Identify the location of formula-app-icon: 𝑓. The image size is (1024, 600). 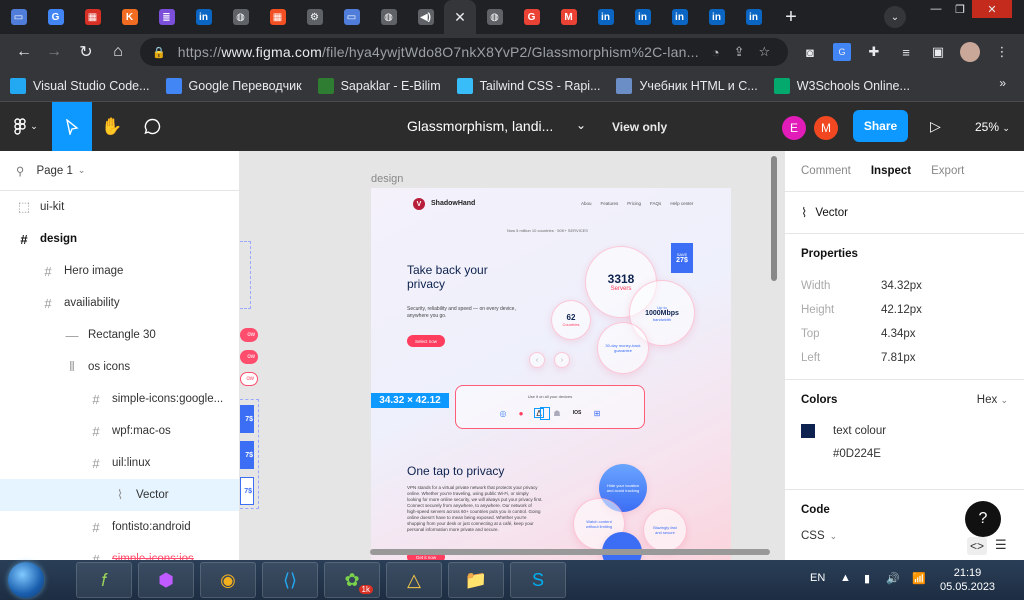
(104, 580).